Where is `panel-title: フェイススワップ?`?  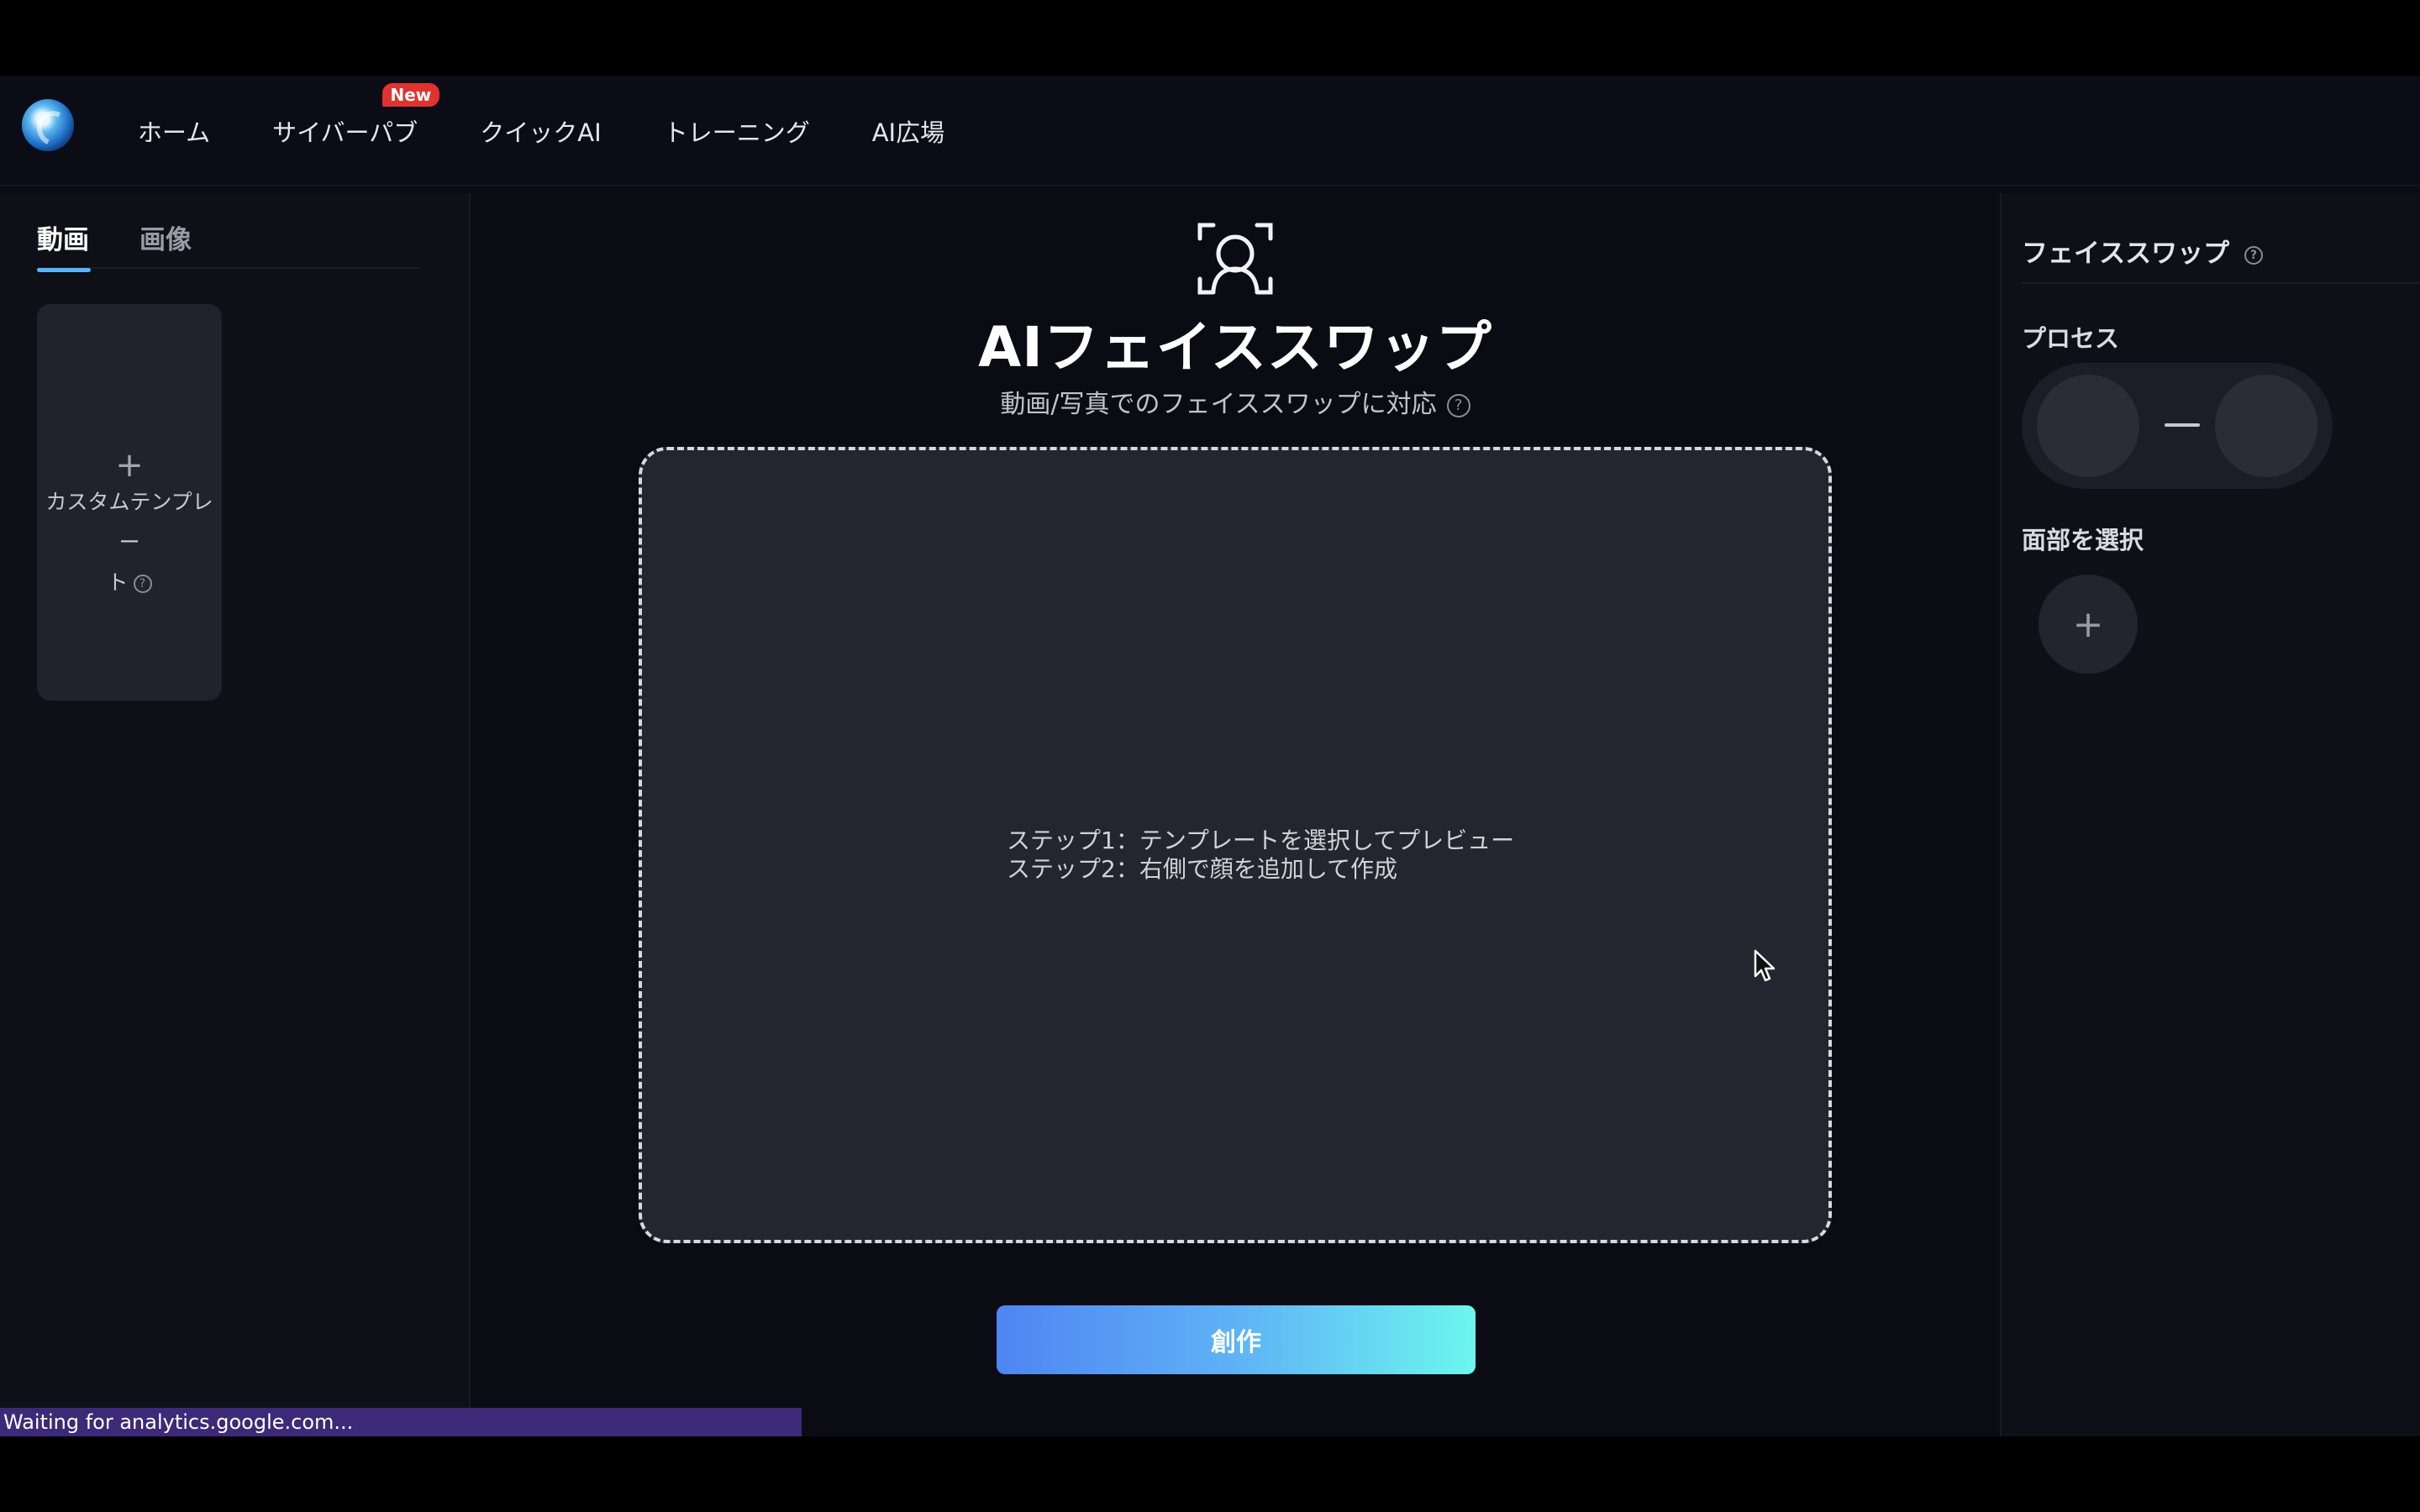
panel-title: フェイススワップ? is located at coordinates (2143, 251).